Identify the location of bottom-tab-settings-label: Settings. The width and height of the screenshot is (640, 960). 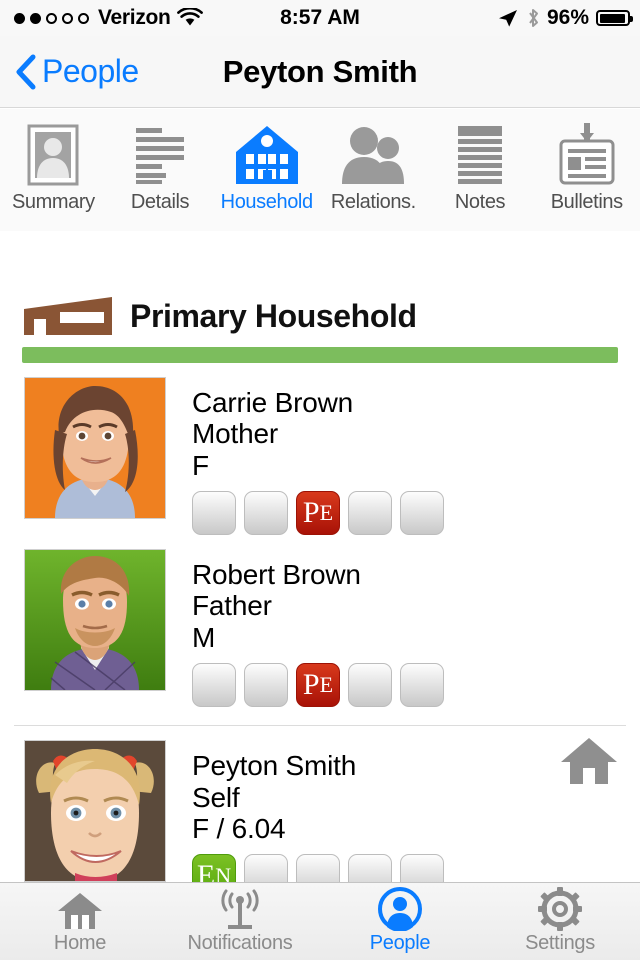
(560, 942).